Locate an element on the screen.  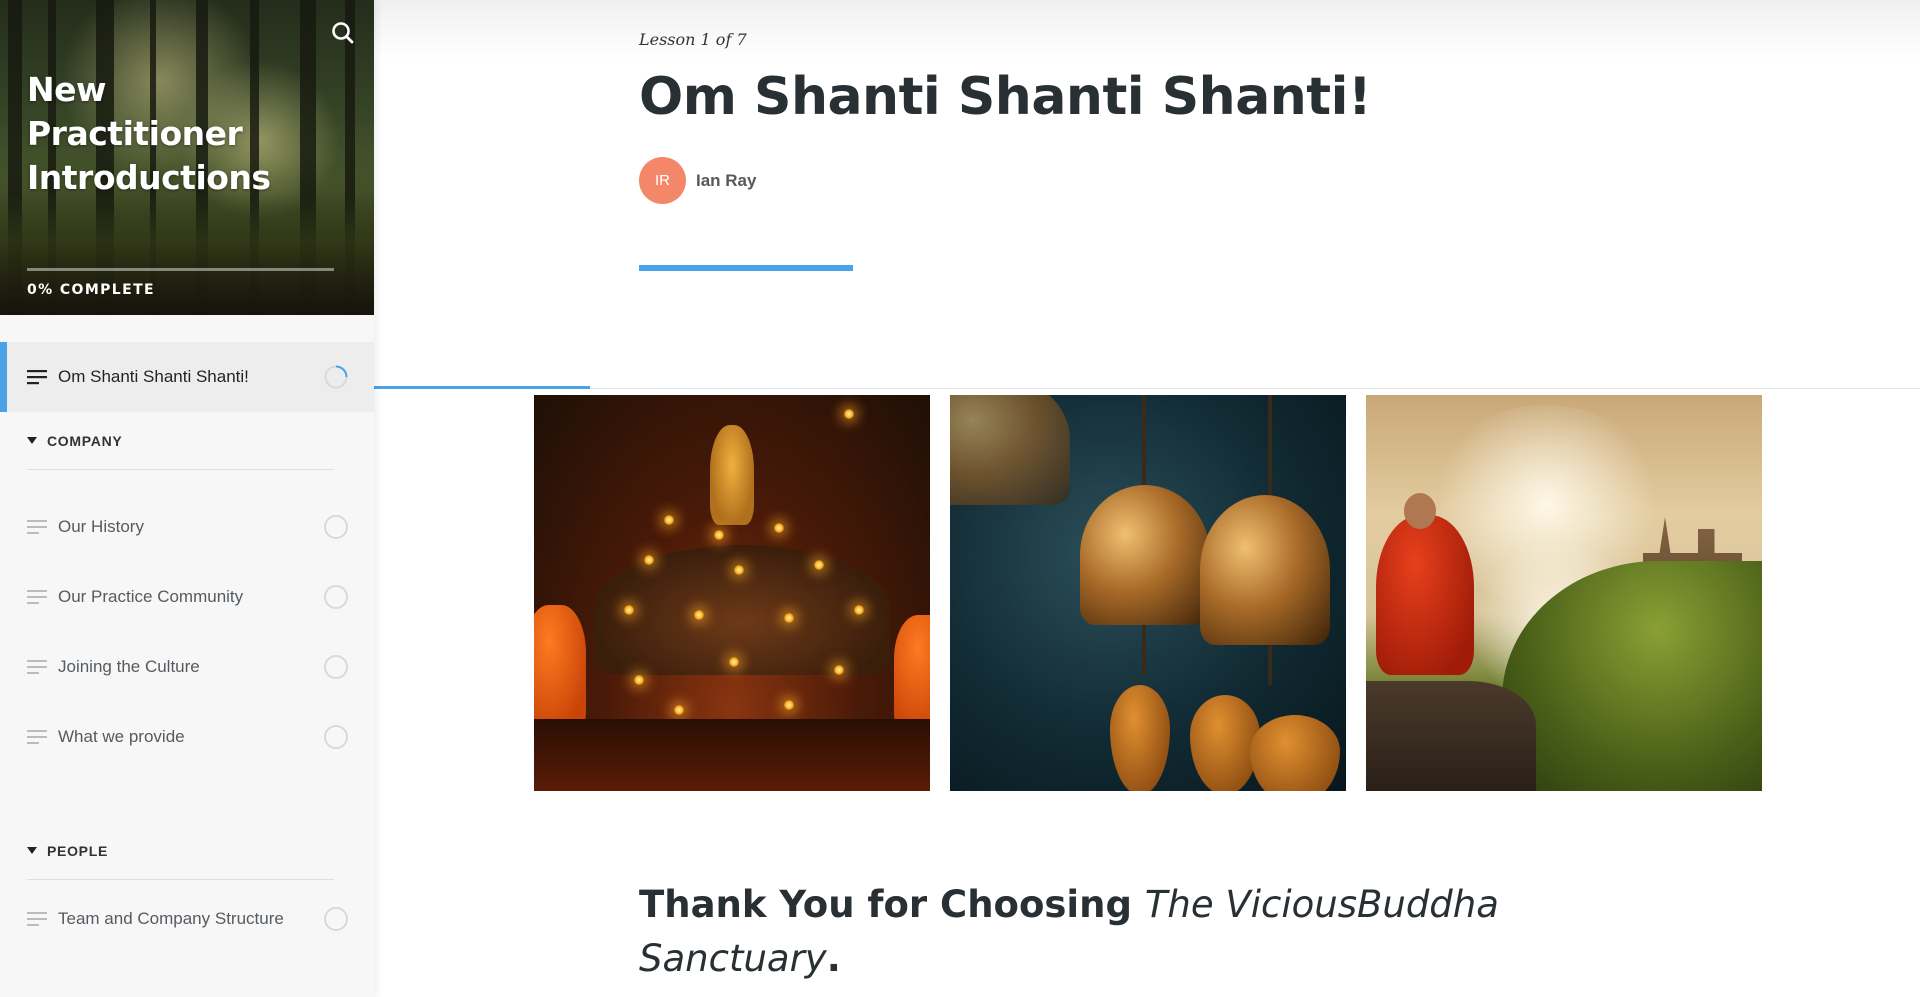
photo-lantern is located at coordinates (849, 414).